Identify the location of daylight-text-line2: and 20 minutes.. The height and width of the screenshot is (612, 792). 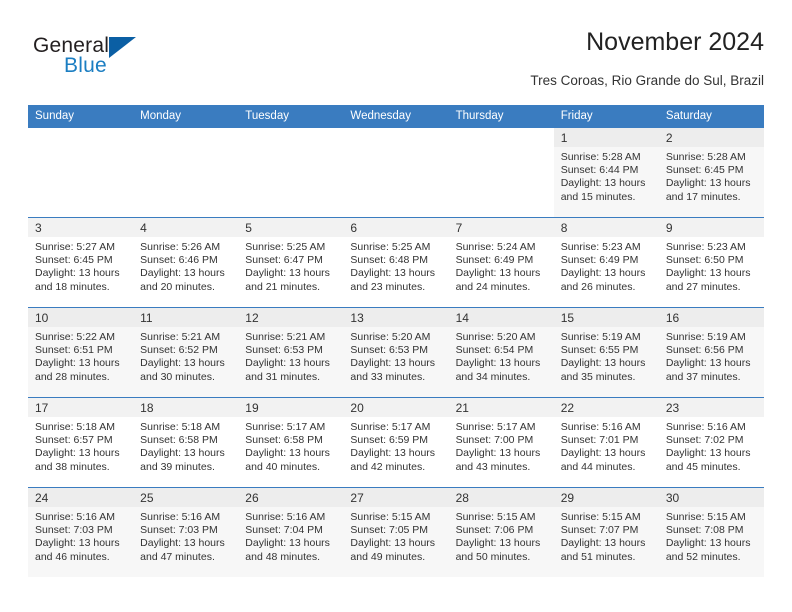
(177, 286).